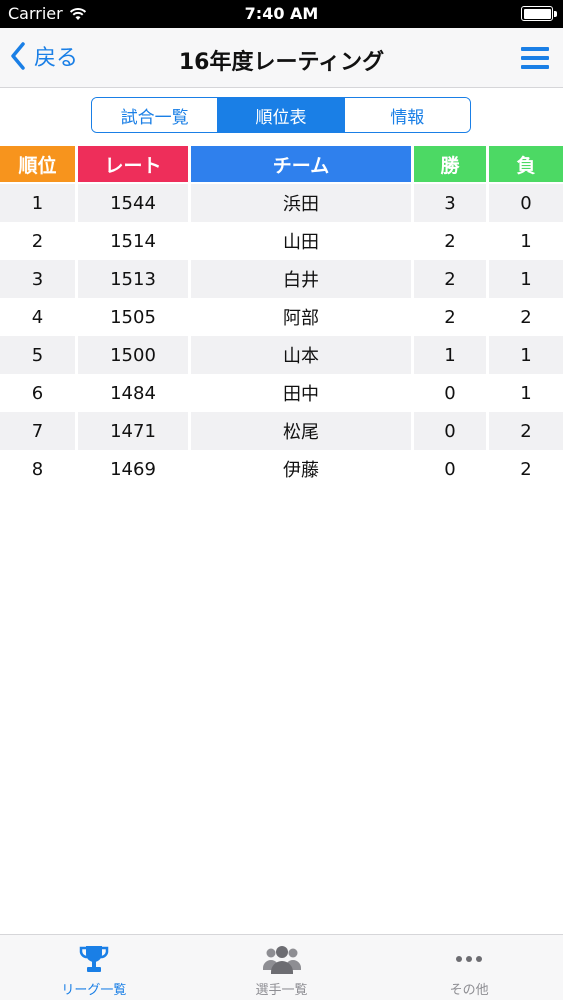  I want to click on trophy-icon, so click(94, 959).